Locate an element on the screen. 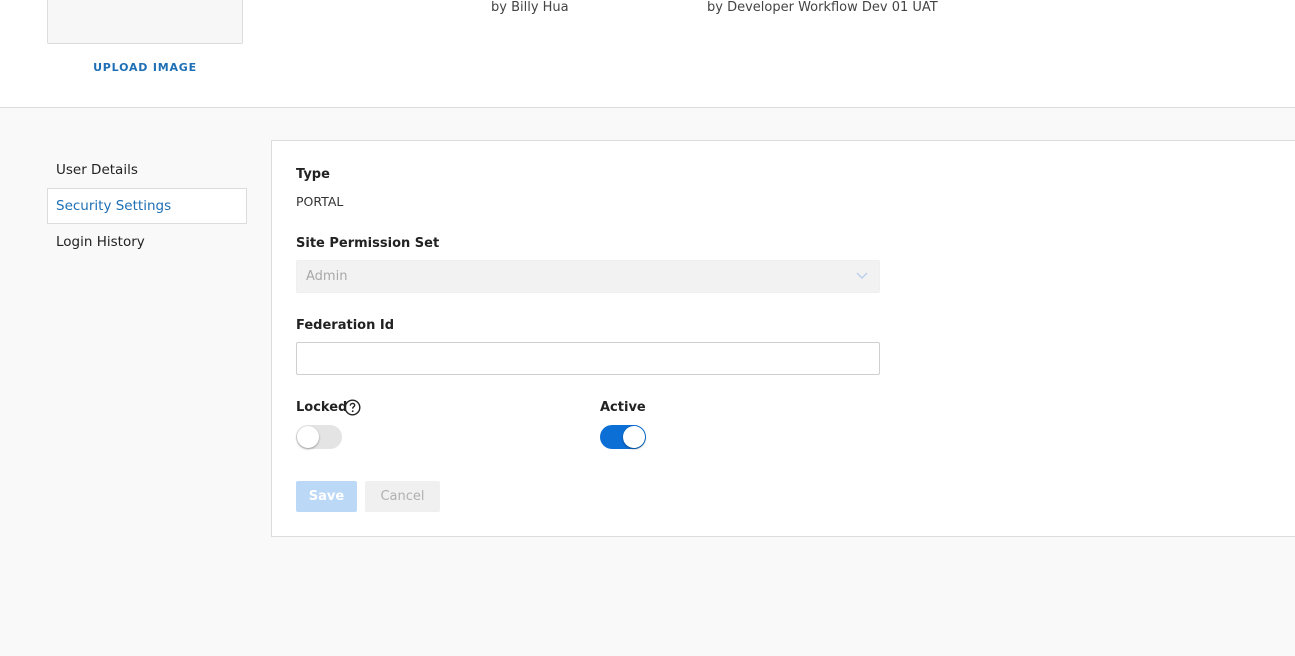 This screenshot has height=656, width=1295. upload-image-link: UPLOAD IMAGE is located at coordinates (145, 67).